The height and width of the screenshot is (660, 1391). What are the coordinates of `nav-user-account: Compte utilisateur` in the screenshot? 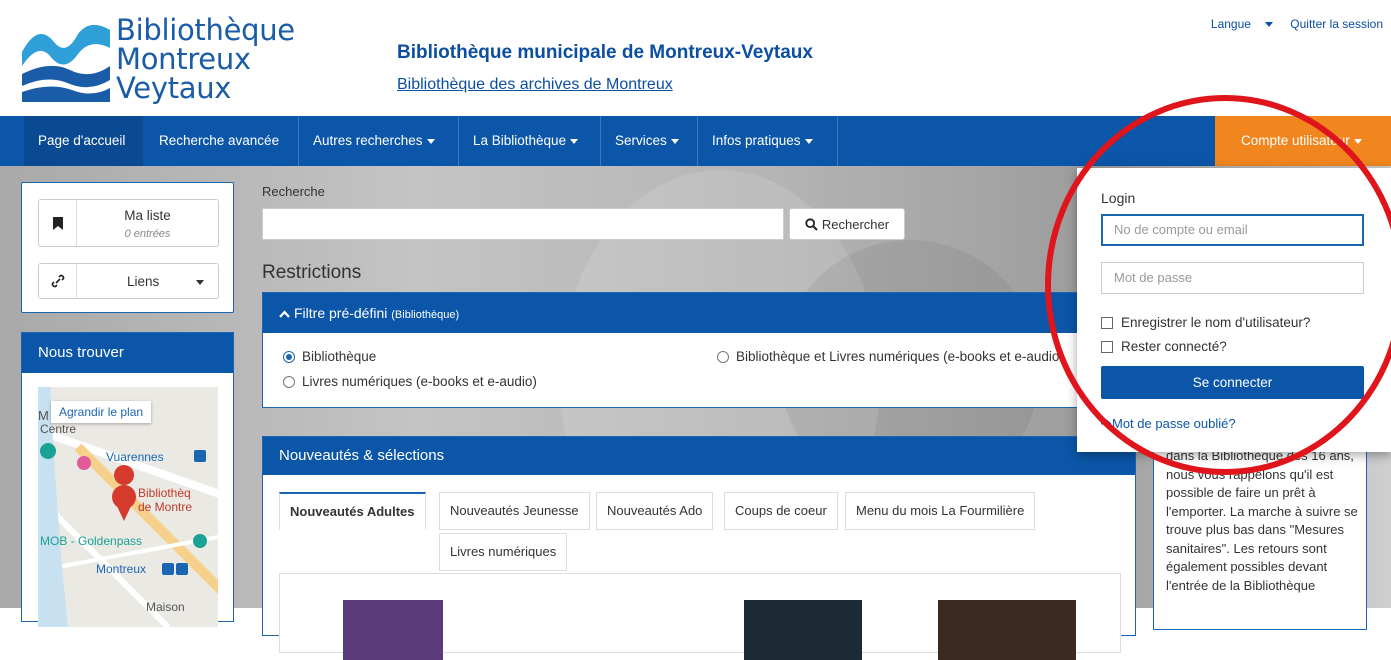 It's located at (1303, 141).